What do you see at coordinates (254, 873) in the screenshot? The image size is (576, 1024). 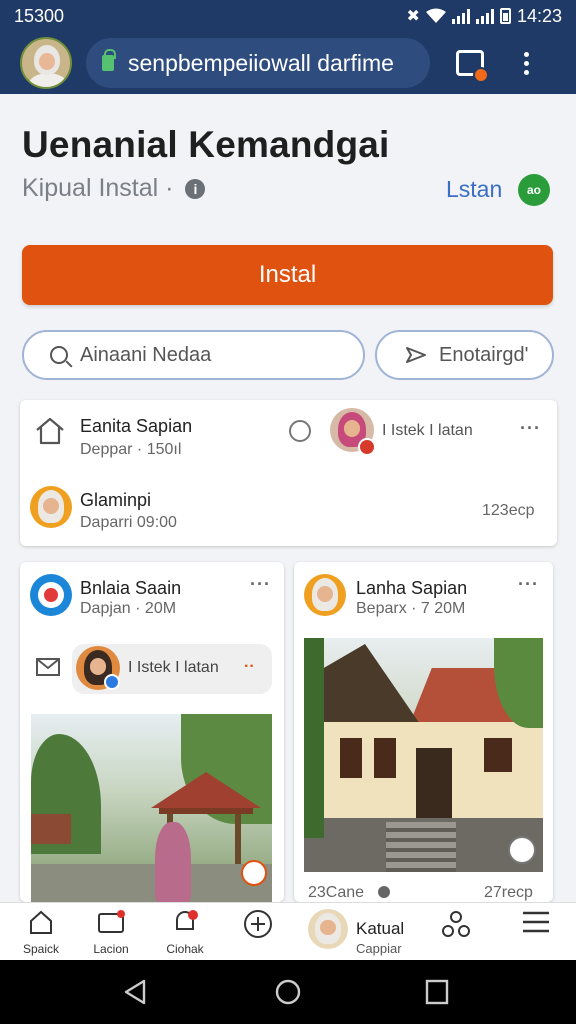 I see `camera-icon` at bounding box center [254, 873].